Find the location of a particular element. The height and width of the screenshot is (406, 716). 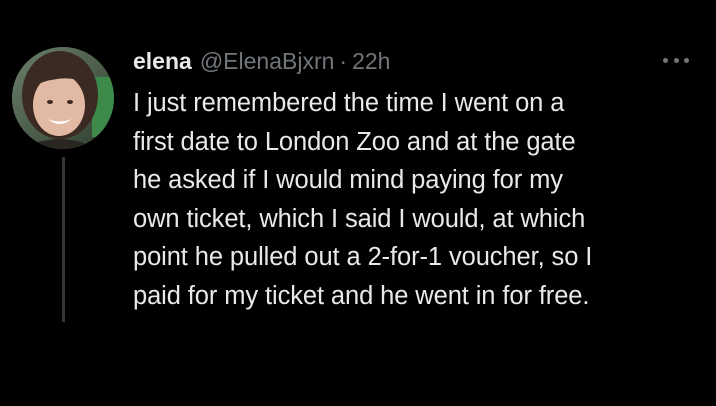

tweet-text-line: he asked if I would mind paying for my is located at coordinates (348, 180).